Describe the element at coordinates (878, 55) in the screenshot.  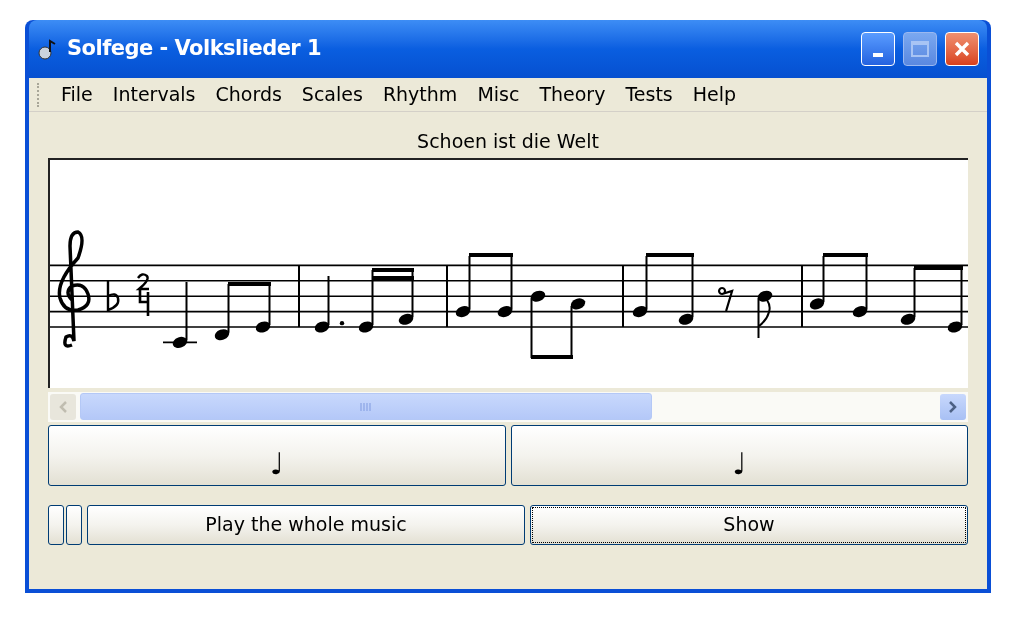
I see `minimize-icon` at that location.